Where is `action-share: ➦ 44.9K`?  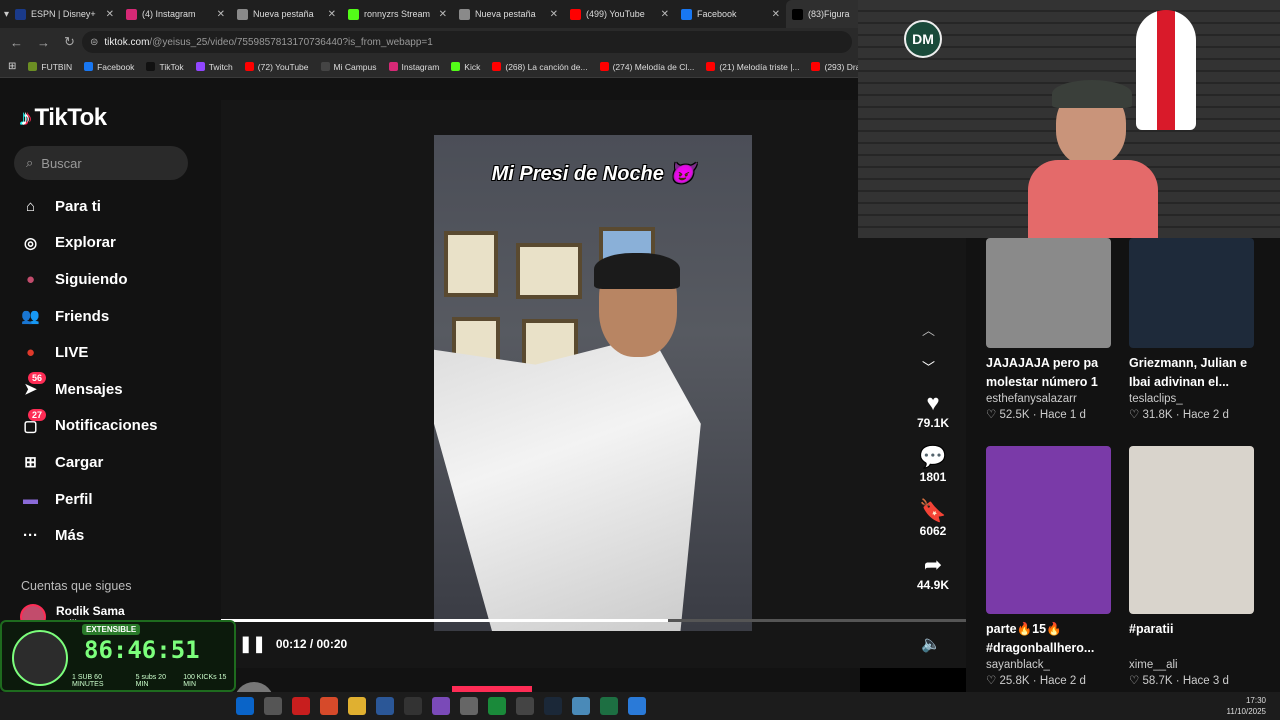
action-share: ➦ 44.9K is located at coordinates (933, 572).